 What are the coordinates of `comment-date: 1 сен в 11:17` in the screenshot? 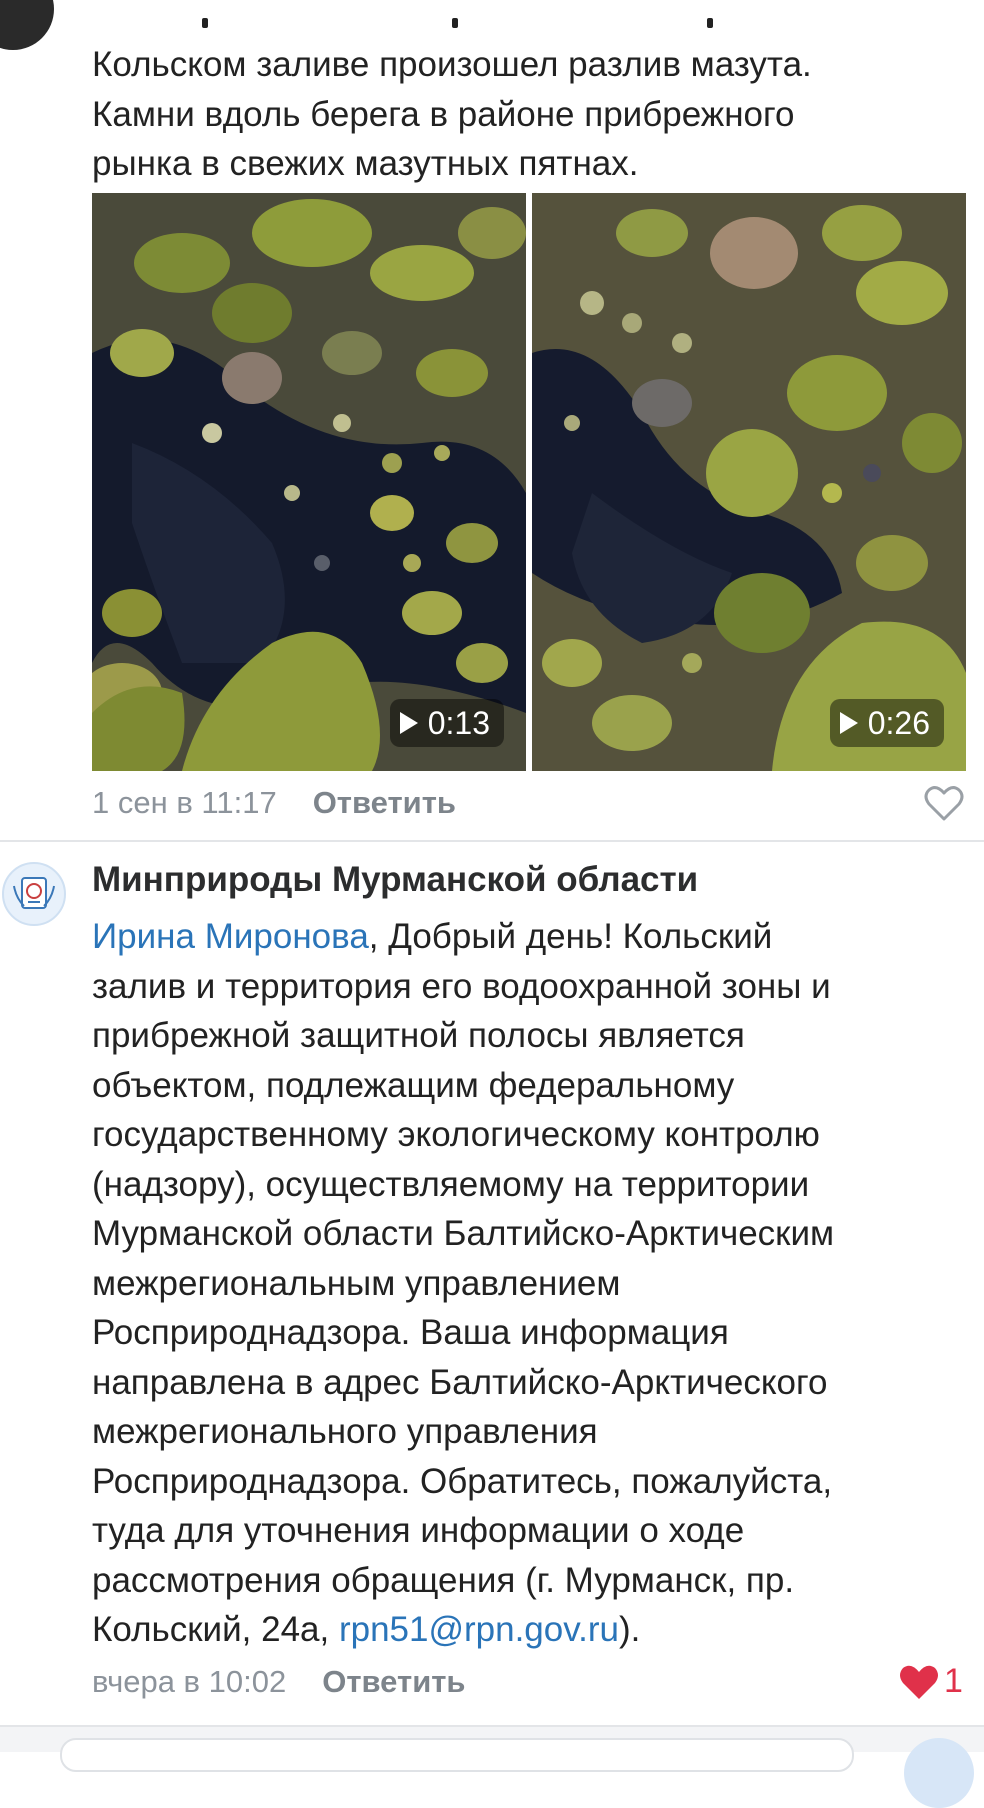 It's located at (184, 802).